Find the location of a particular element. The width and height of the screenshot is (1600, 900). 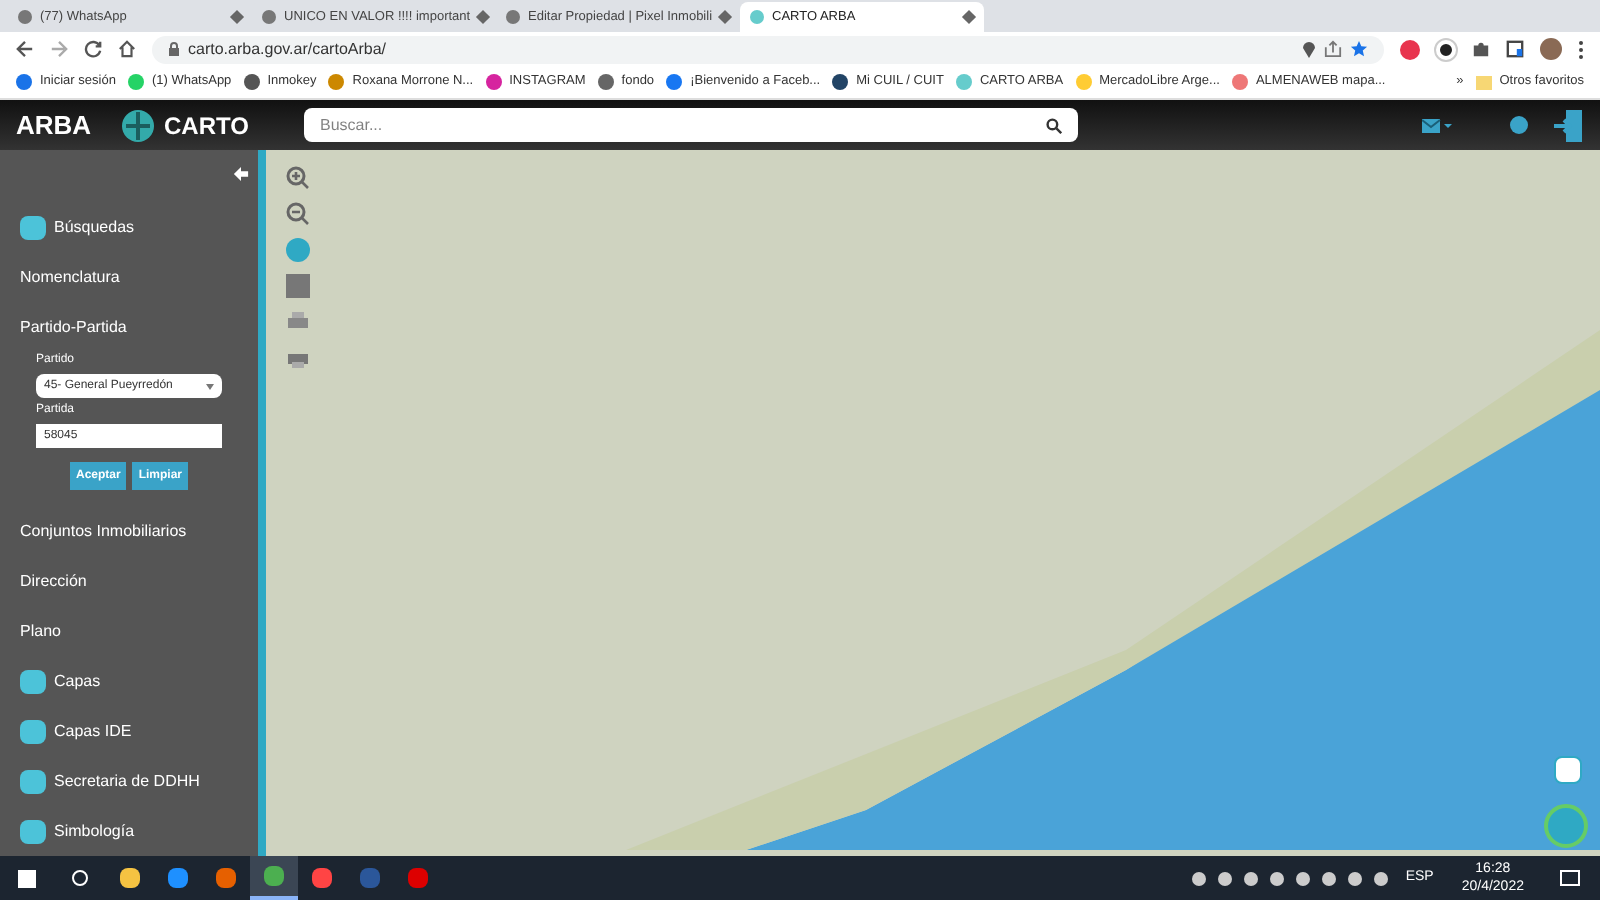

kebab-menu-icon is located at coordinates (1581, 49).